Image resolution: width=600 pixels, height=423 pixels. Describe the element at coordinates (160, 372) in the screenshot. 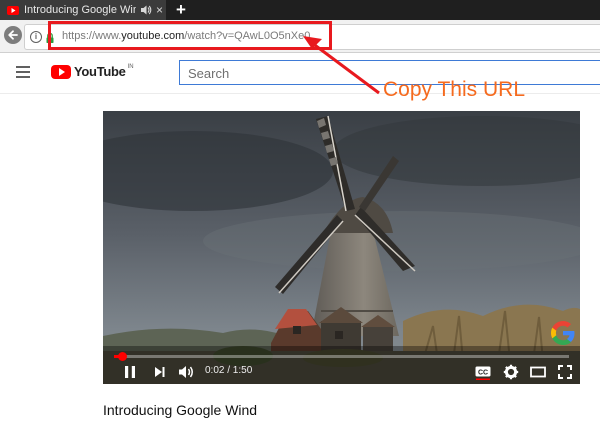

I see `next-video-icon` at that location.